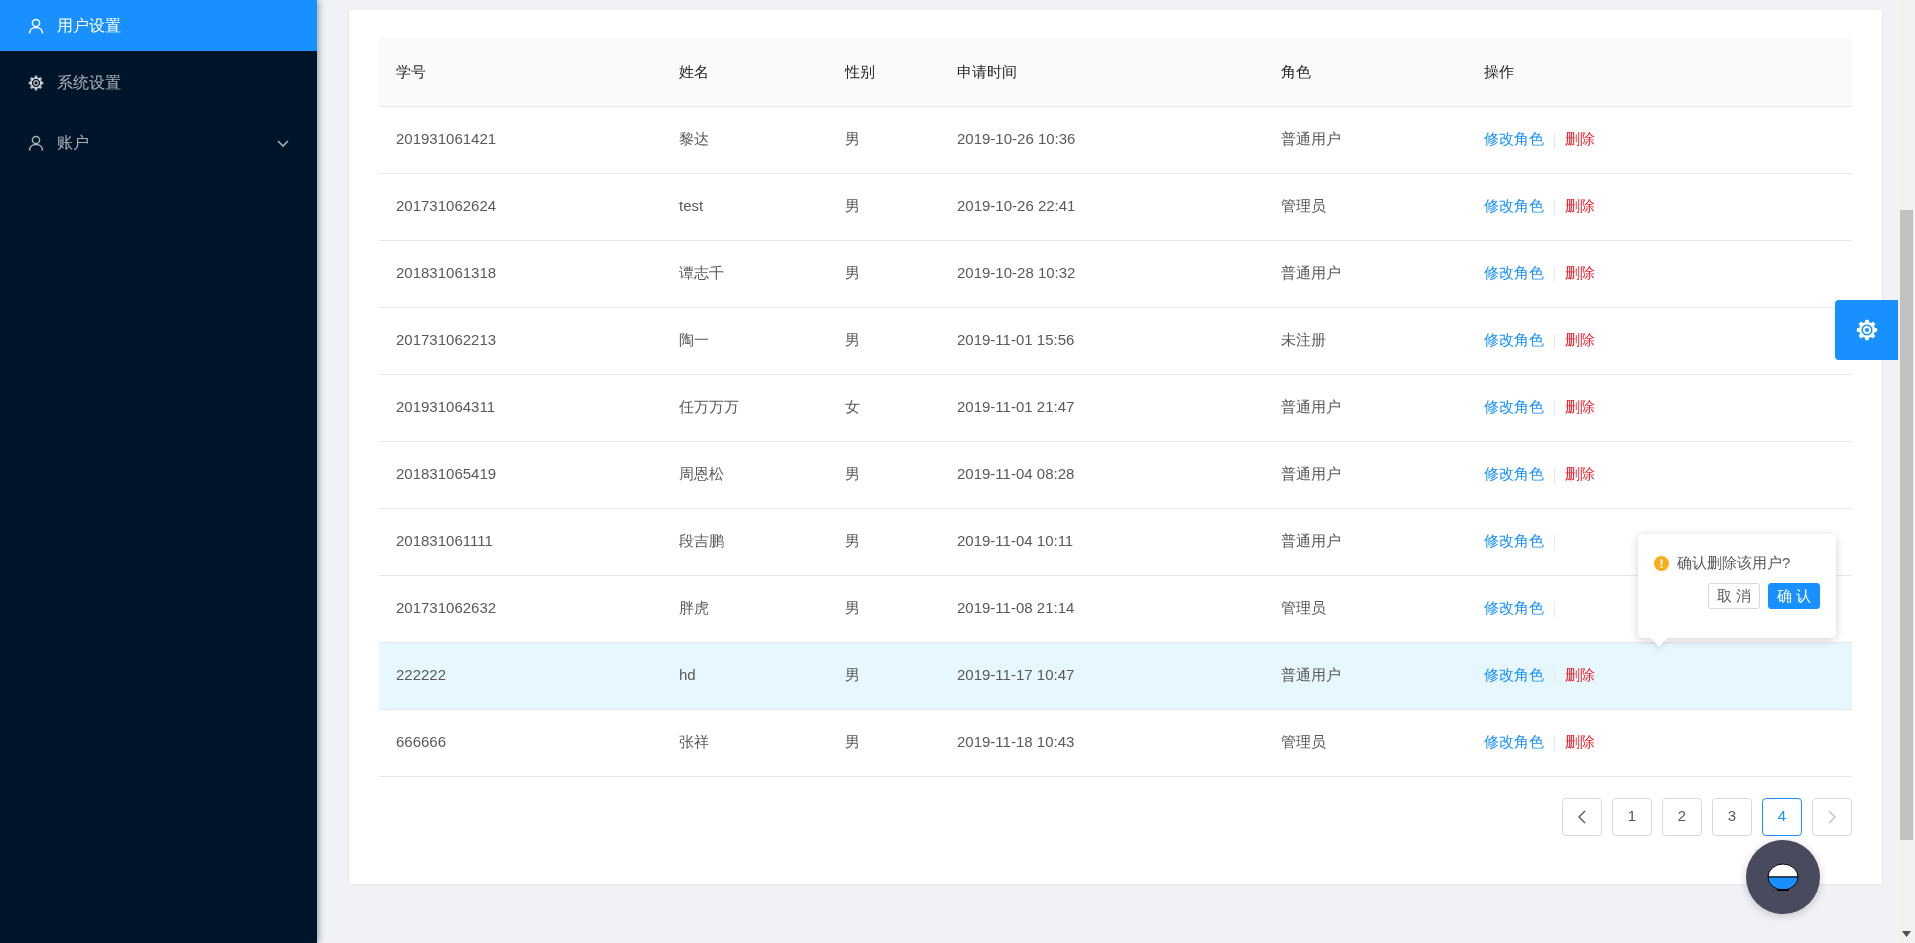  I want to click on rice-bowl-icon, so click(1783, 877).